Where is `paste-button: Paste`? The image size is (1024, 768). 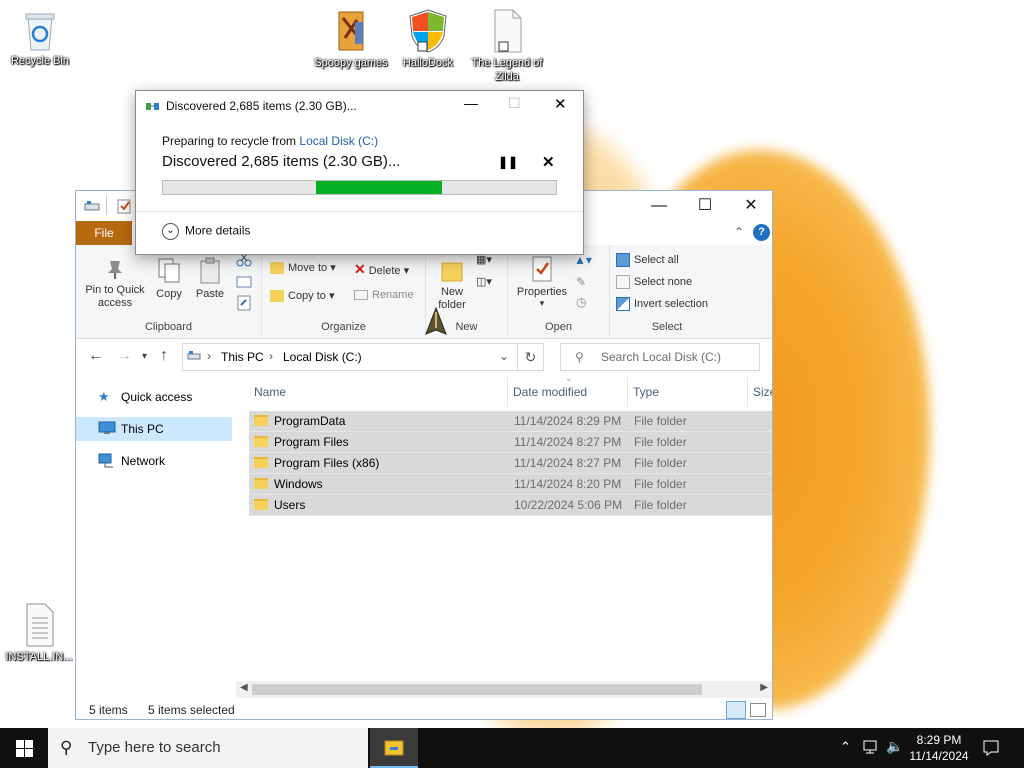 paste-button: Paste is located at coordinates (210, 278).